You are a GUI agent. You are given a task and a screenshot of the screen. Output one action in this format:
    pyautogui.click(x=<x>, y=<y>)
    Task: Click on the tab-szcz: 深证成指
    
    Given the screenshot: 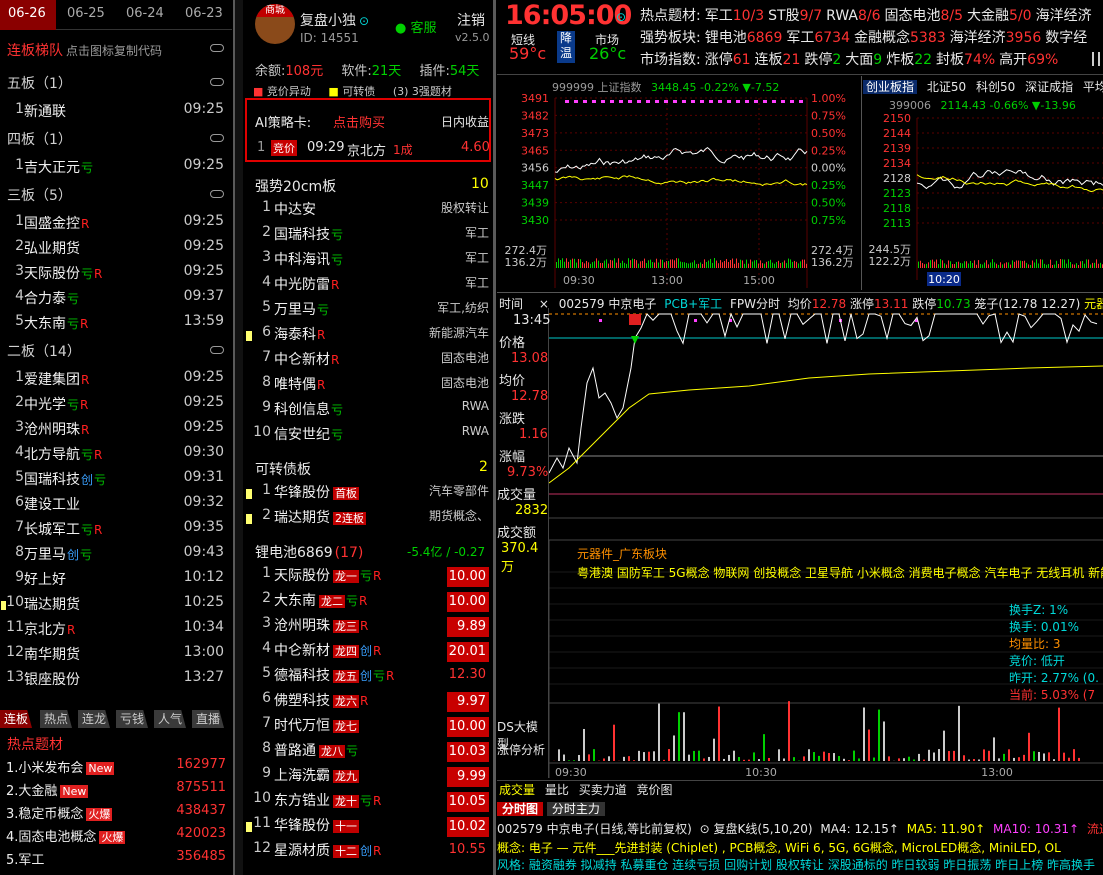 What is the action you would take?
    pyautogui.click(x=1049, y=87)
    